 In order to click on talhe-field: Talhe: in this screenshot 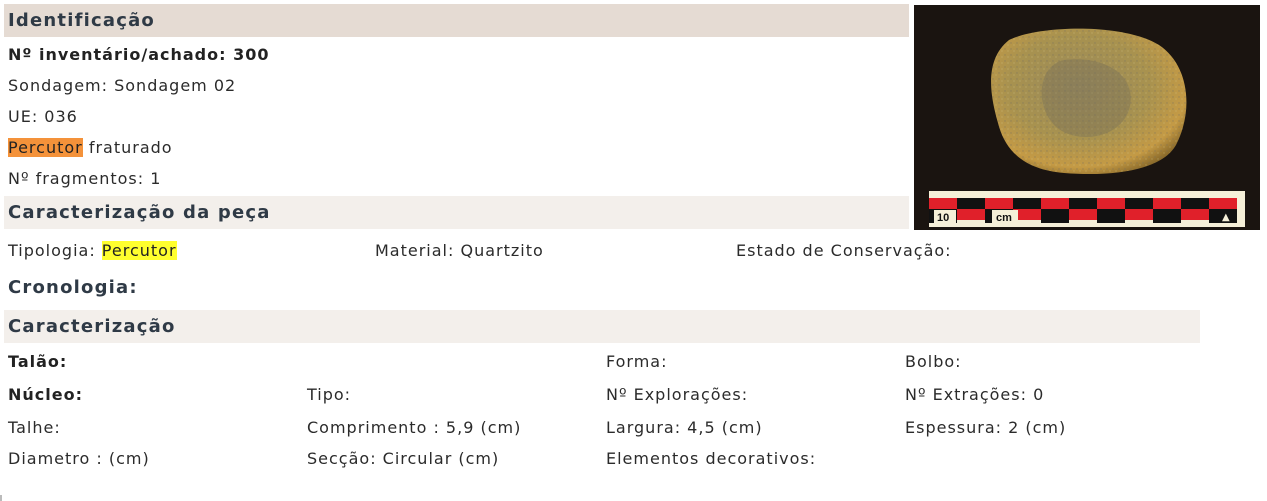, I will do `click(34, 427)`.